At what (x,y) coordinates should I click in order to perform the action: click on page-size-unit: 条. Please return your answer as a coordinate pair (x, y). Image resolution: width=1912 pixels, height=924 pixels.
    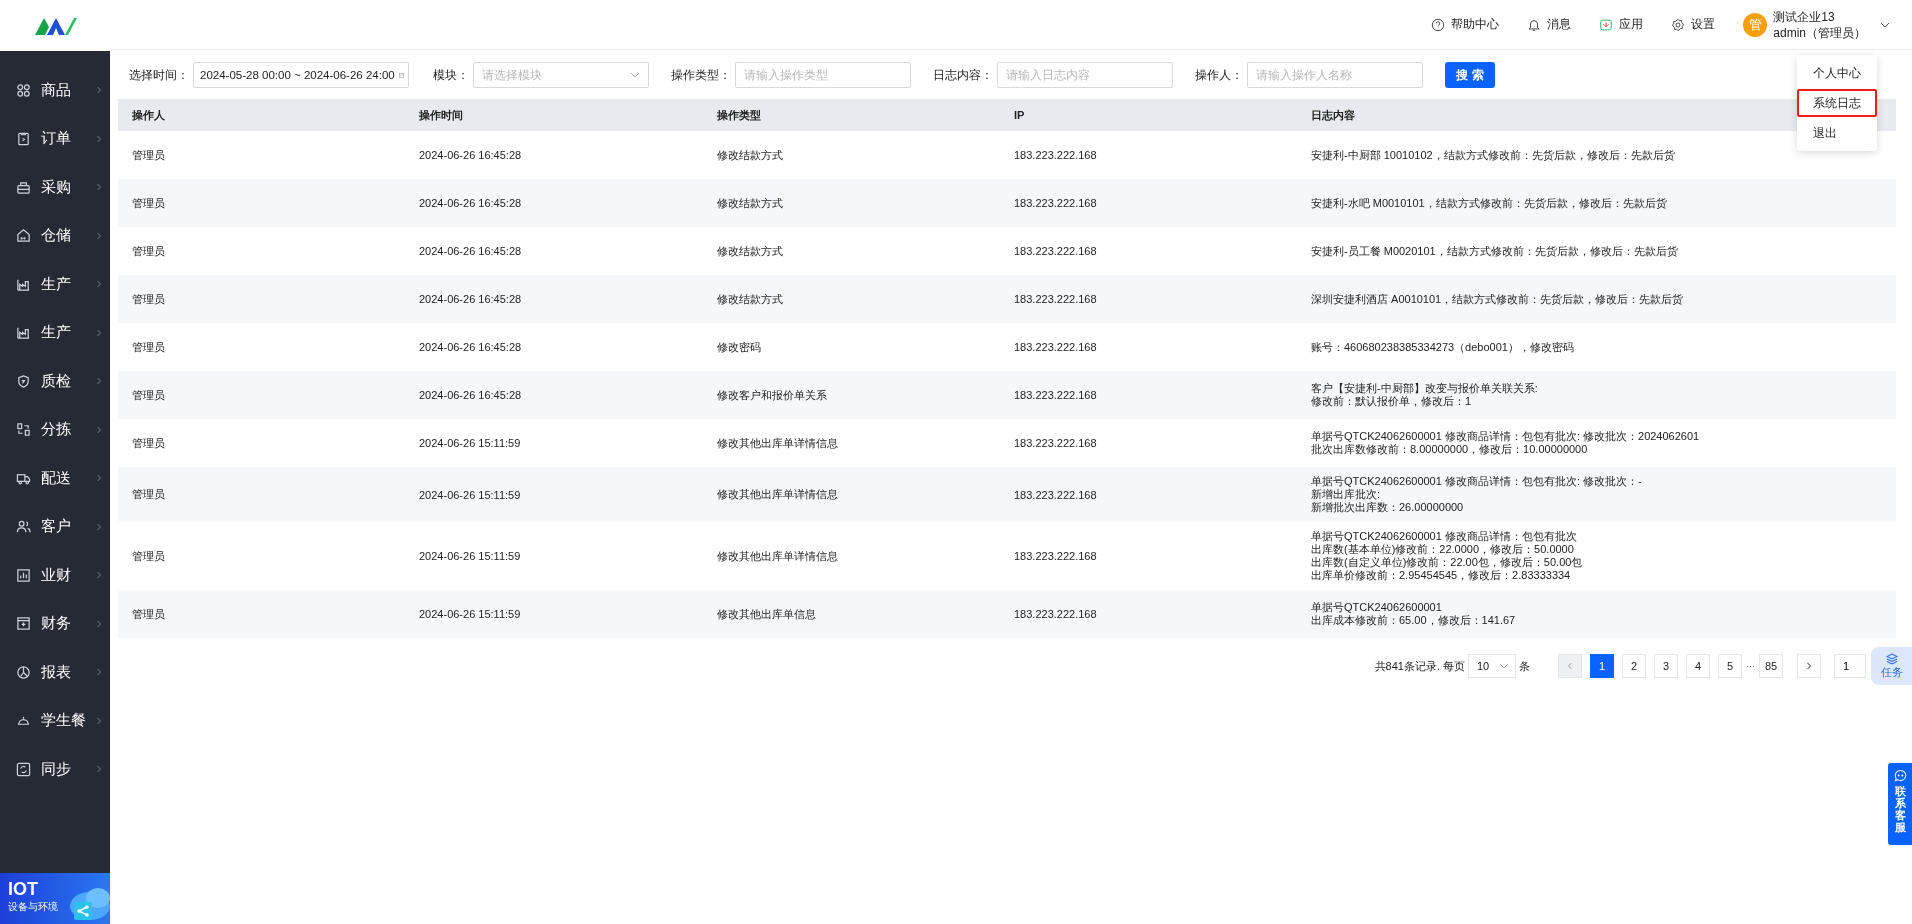
    Looking at the image, I should click on (1524, 666).